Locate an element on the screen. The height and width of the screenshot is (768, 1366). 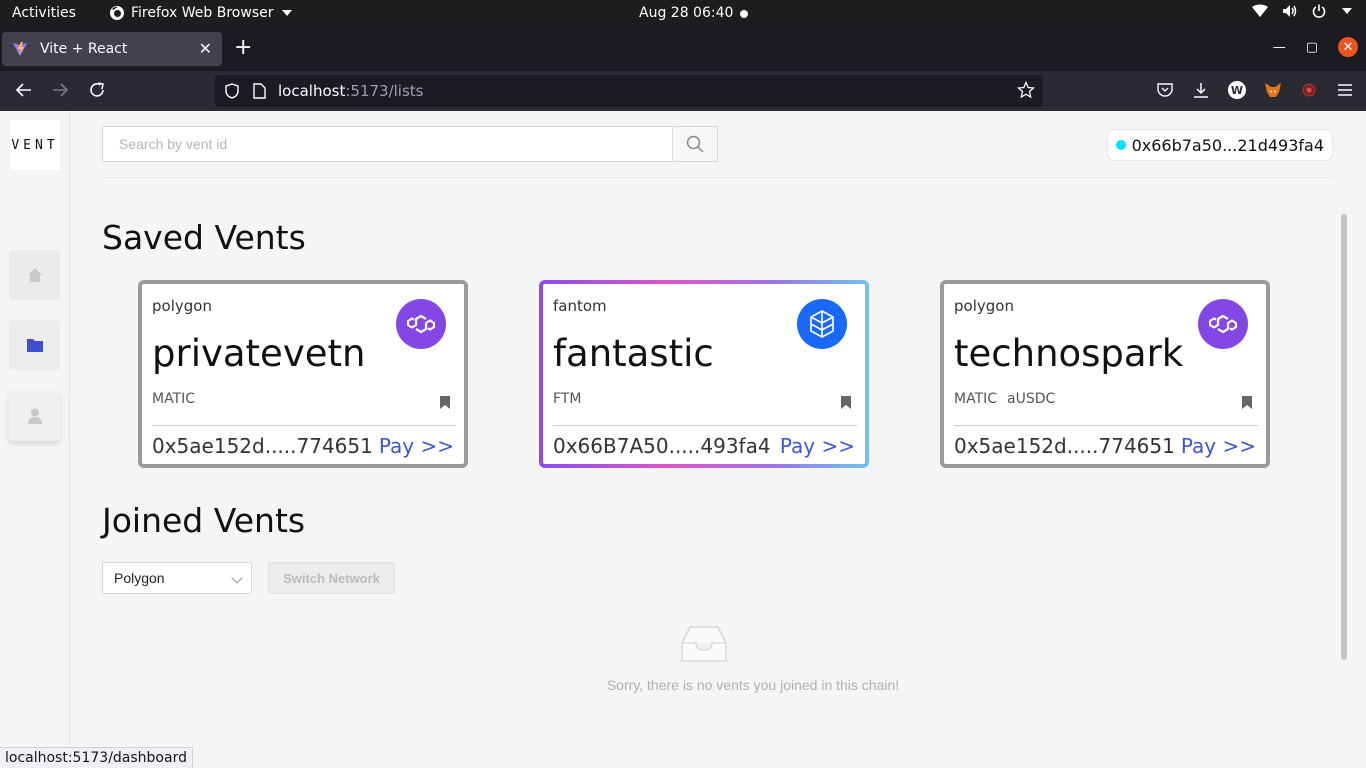
activities-button: Activities is located at coordinates (44, 13).